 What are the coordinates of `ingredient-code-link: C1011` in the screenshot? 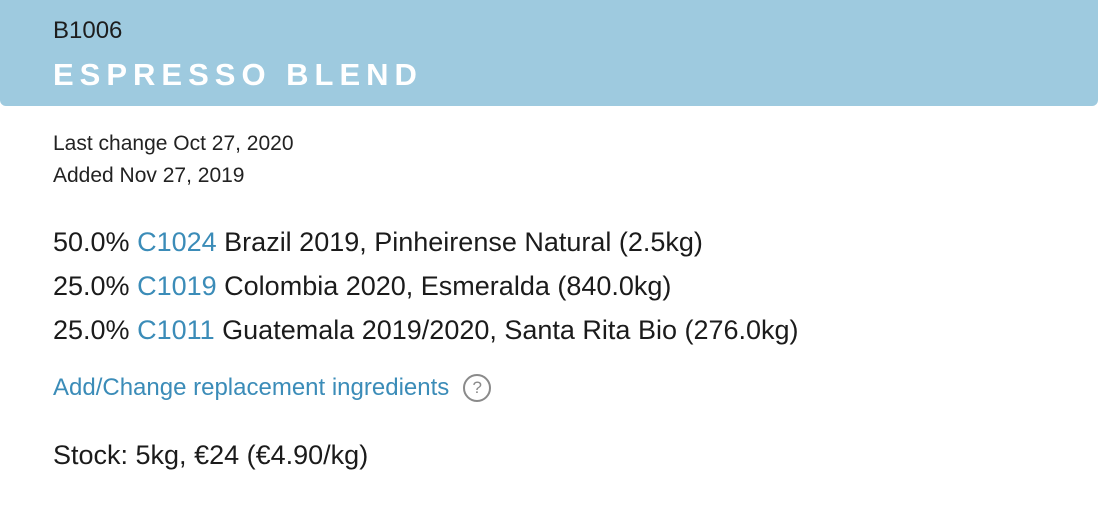 It's located at (176, 330).